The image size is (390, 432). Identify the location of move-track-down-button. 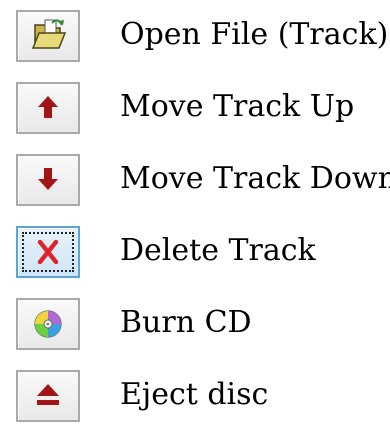
(48, 180).